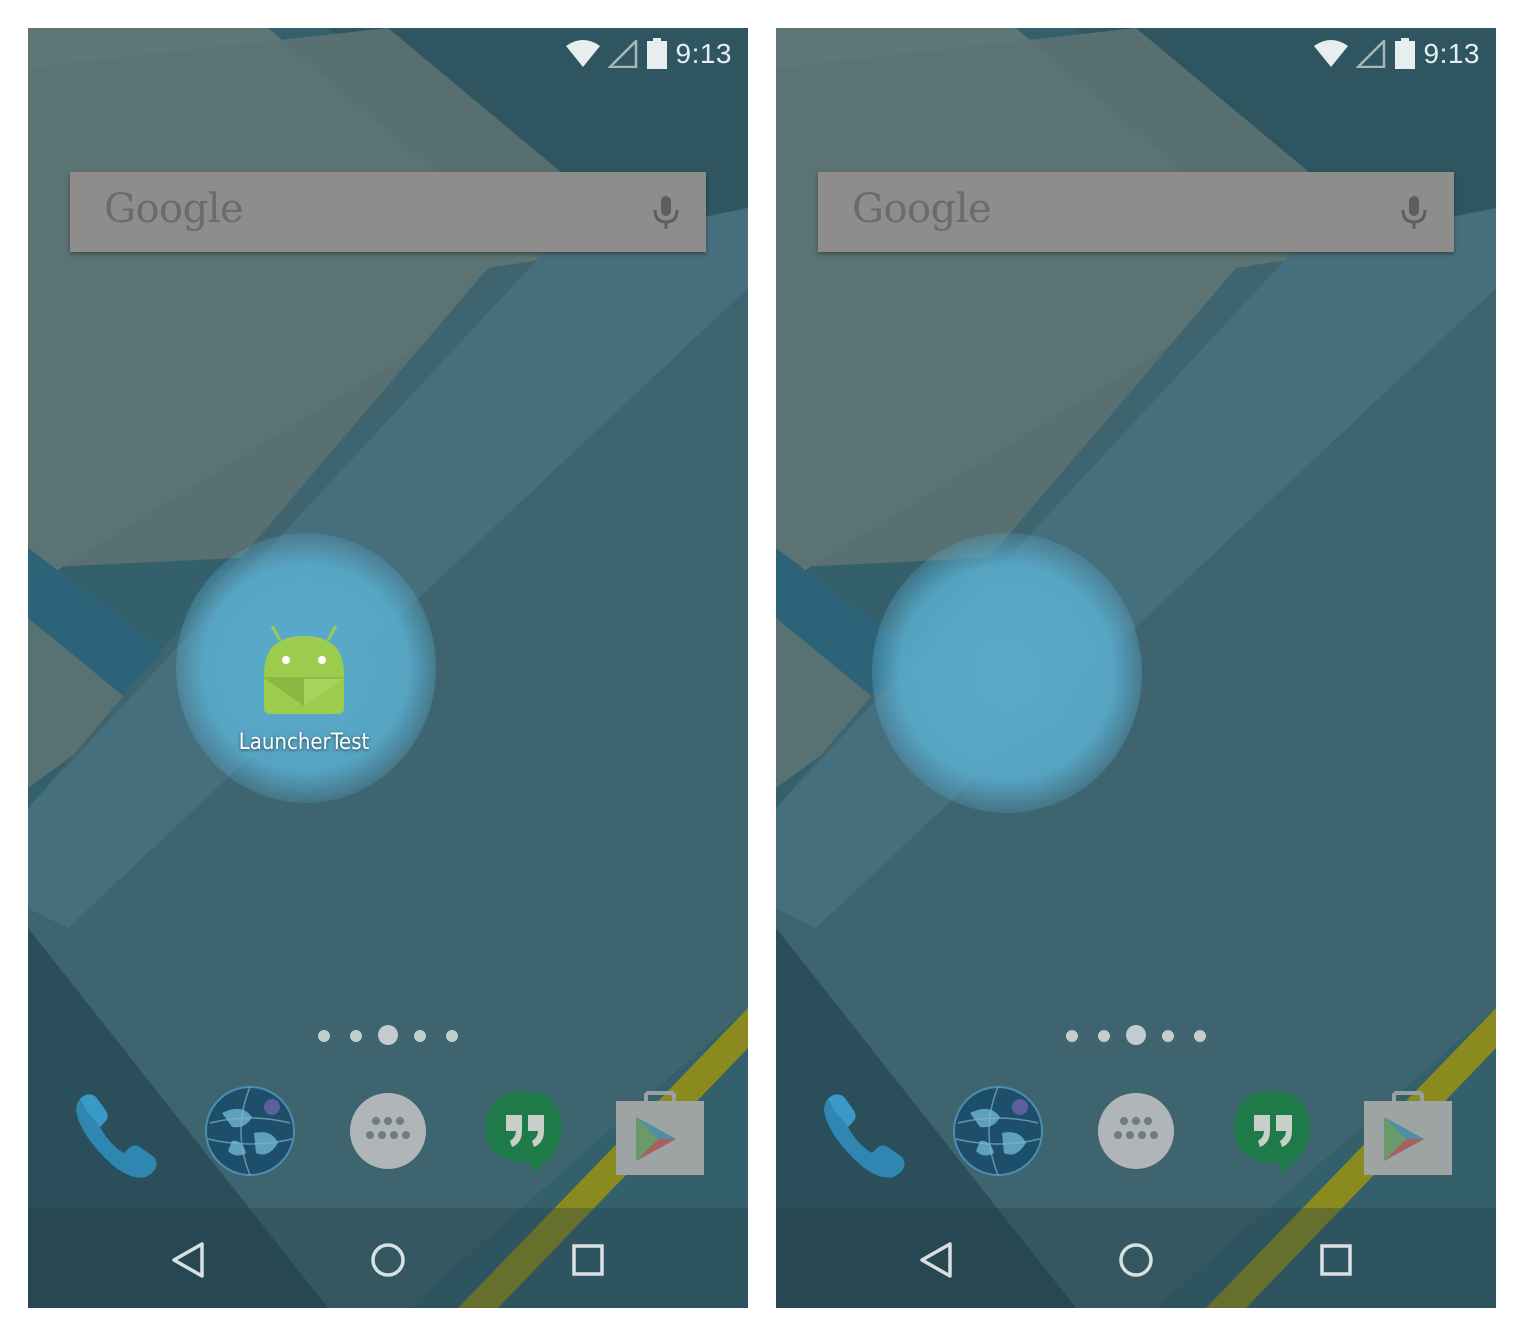 The image size is (1525, 1337). I want to click on android-app-icon, so click(304, 669).